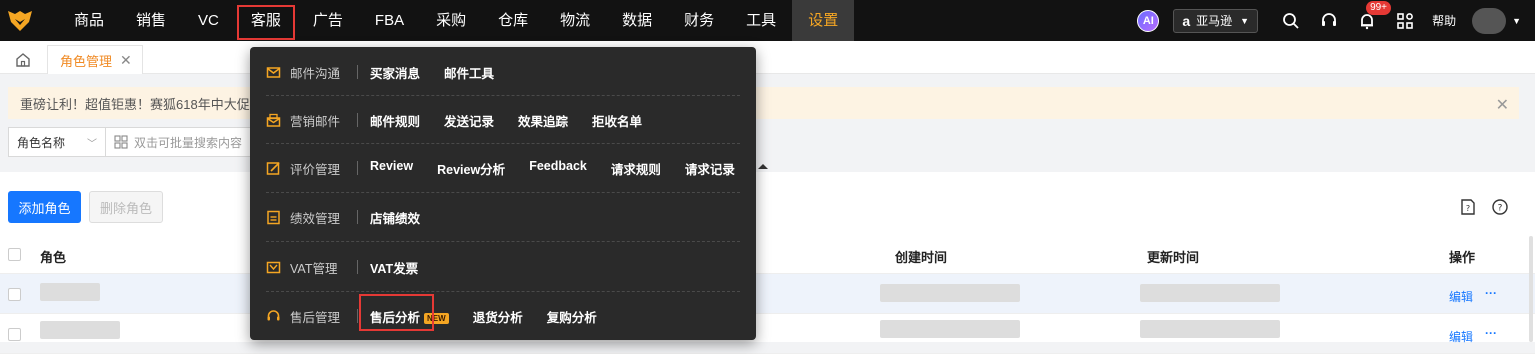 This screenshot has width=1535, height=354. Describe the element at coordinates (503, 267) in the screenshot. I see `menu-group-vat: VAT管理 VAT发票` at that location.